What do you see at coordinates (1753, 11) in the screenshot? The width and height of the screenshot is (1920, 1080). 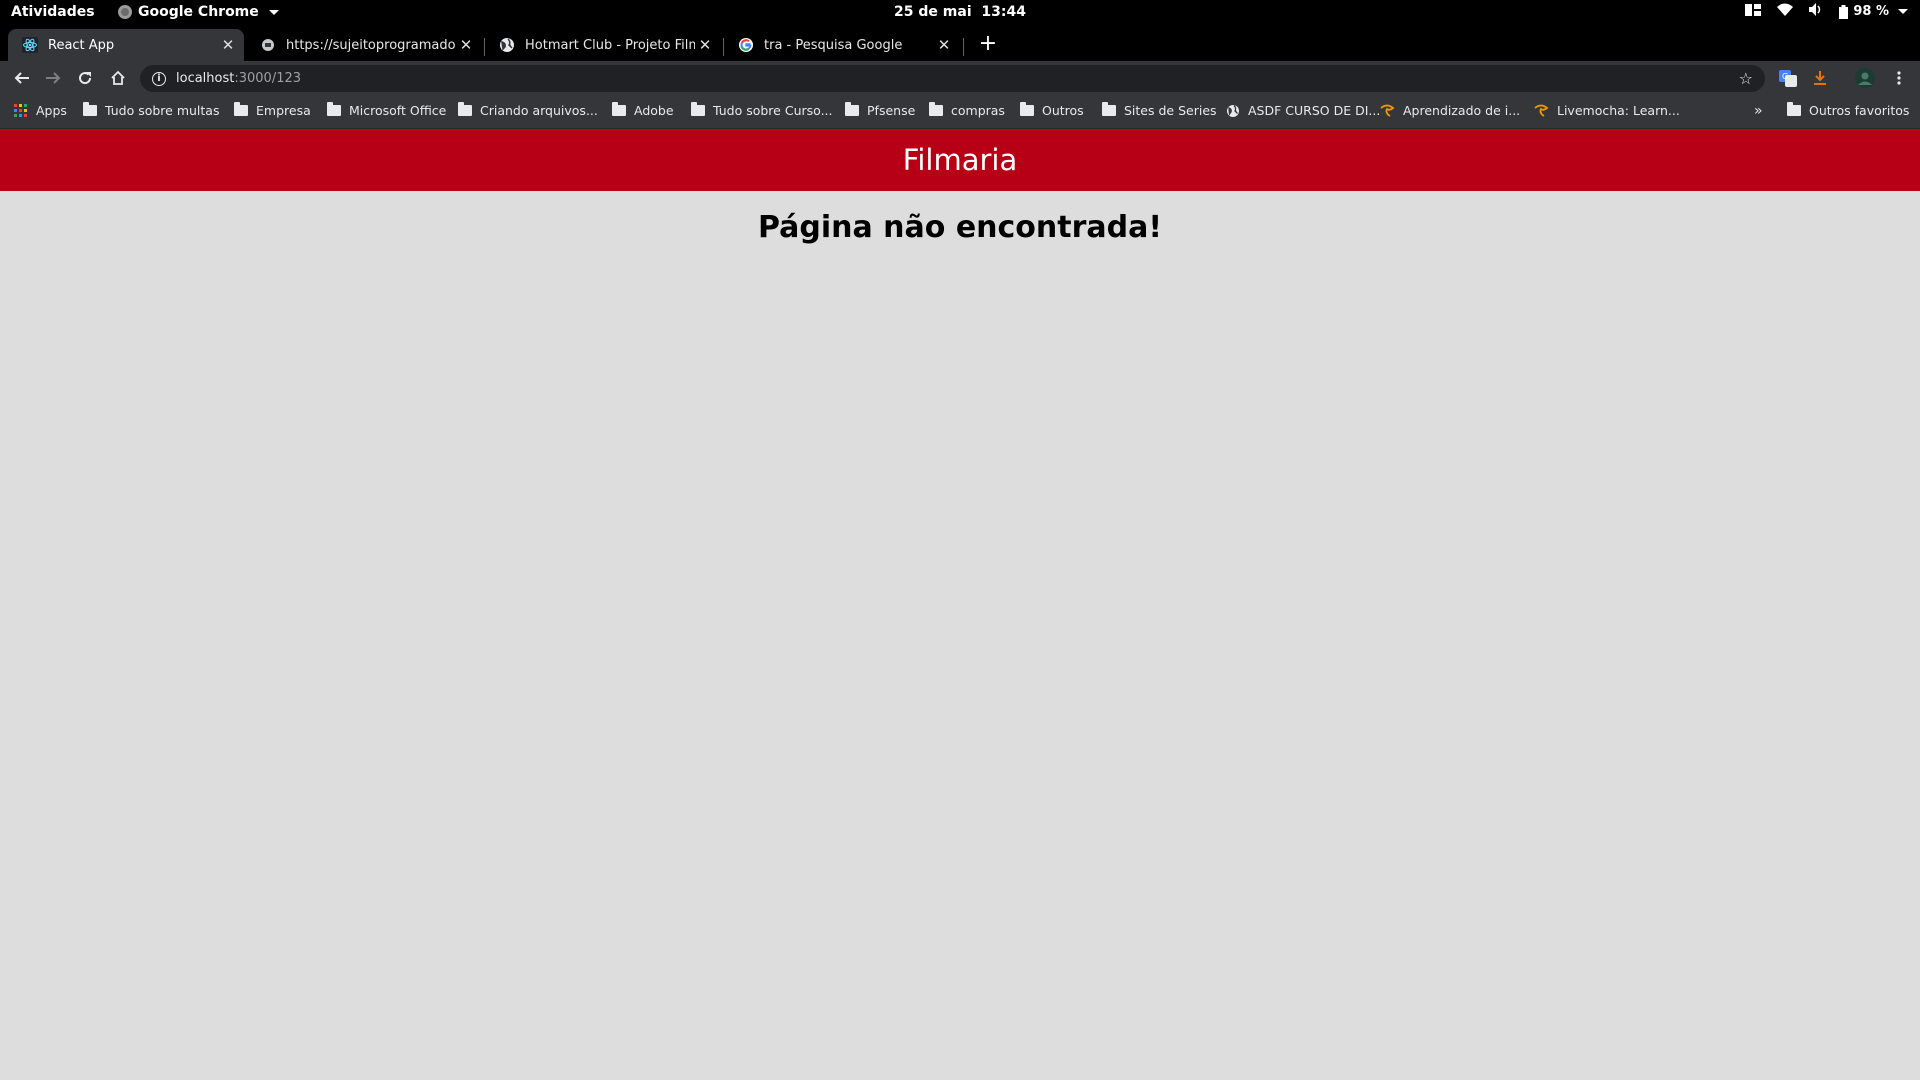 I see `window-layout-icon` at bounding box center [1753, 11].